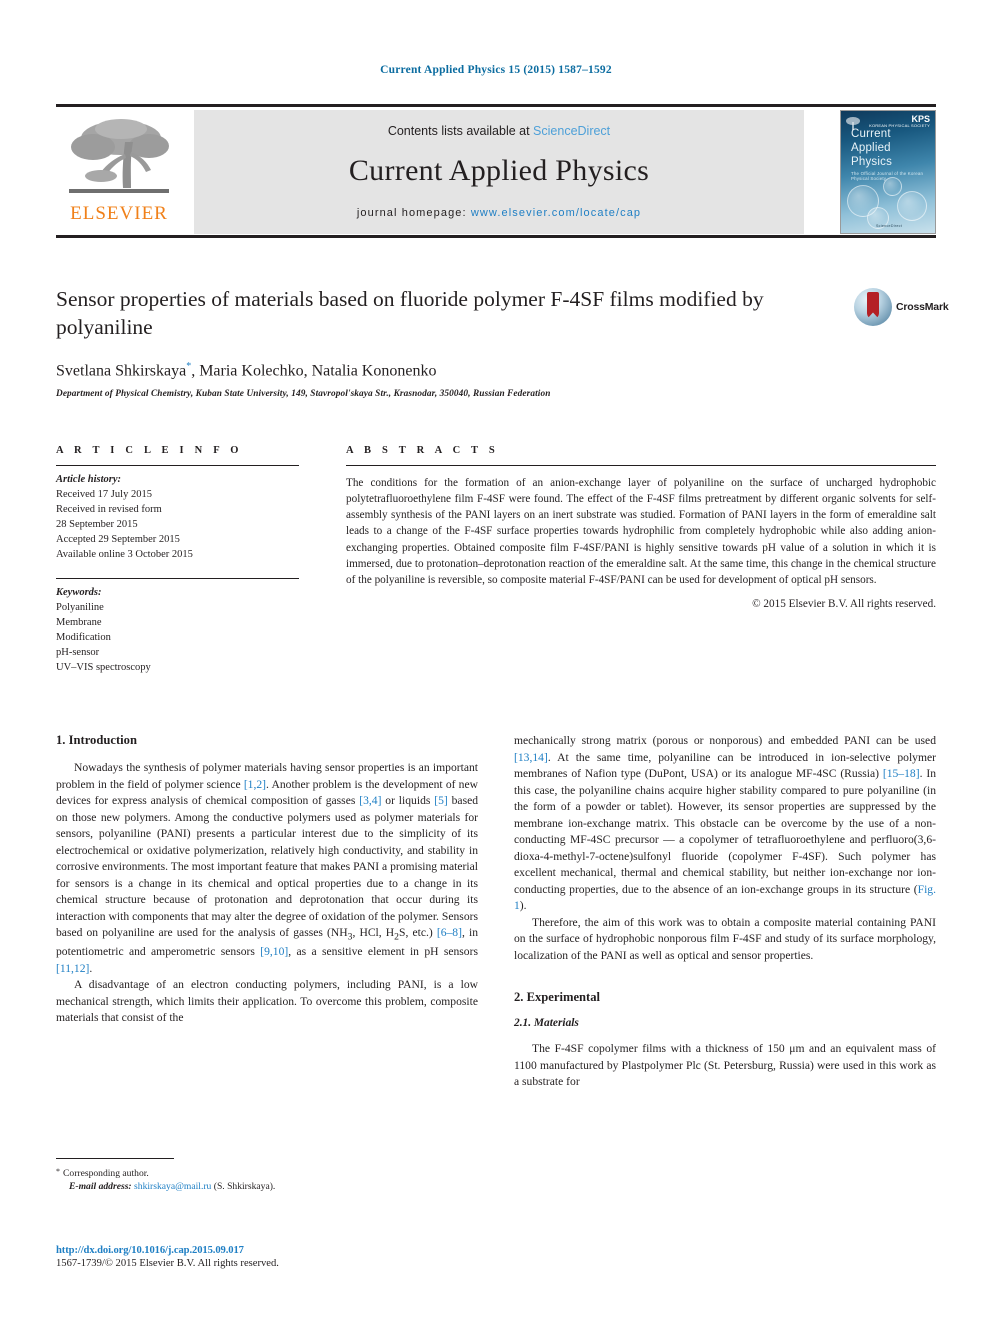 Image resolution: width=992 pixels, height=1323 pixels. What do you see at coordinates (873, 307) in the screenshot?
I see `crossmark-icon` at bounding box center [873, 307].